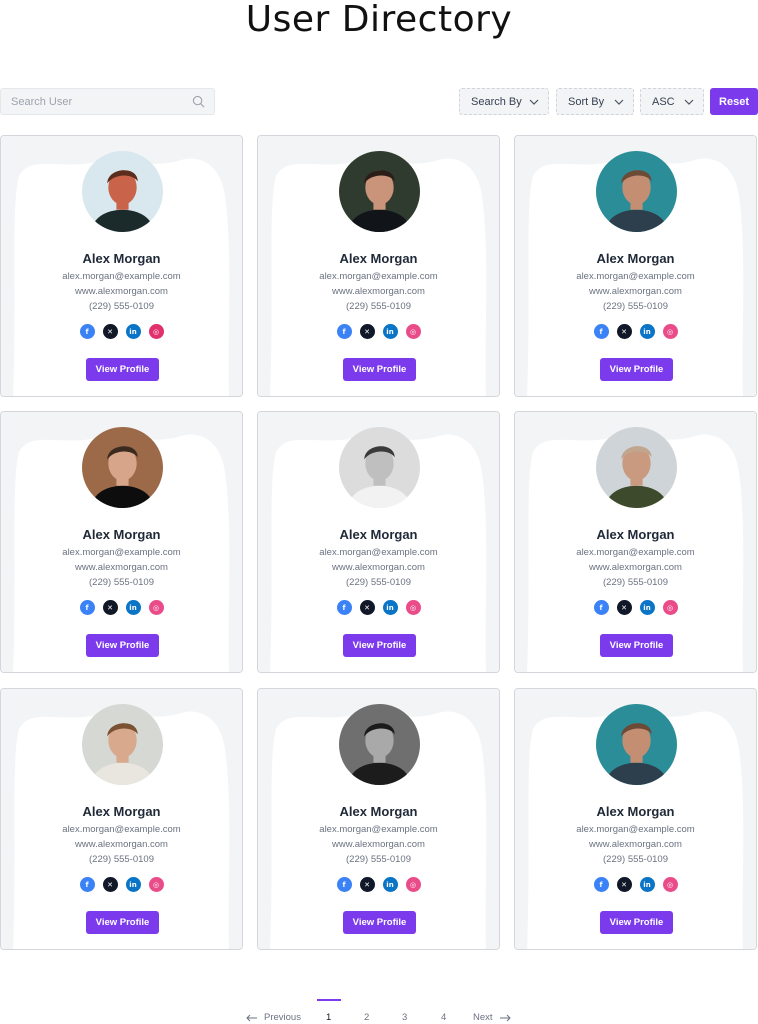 This screenshot has width=758, height=1024. Describe the element at coordinates (443, 1017) in the screenshot. I see `page-4: 4` at that location.